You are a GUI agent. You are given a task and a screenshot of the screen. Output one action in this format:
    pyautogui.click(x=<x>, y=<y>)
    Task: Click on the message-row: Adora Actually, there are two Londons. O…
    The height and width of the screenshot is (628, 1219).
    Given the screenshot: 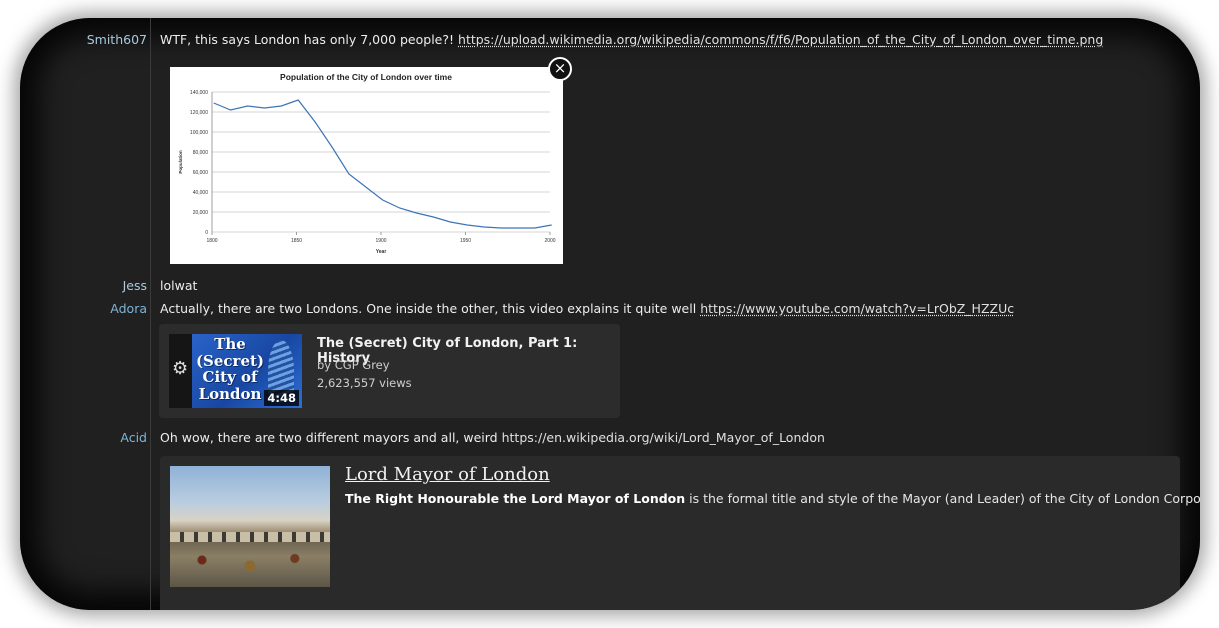 What is the action you would take?
    pyautogui.click(x=610, y=309)
    